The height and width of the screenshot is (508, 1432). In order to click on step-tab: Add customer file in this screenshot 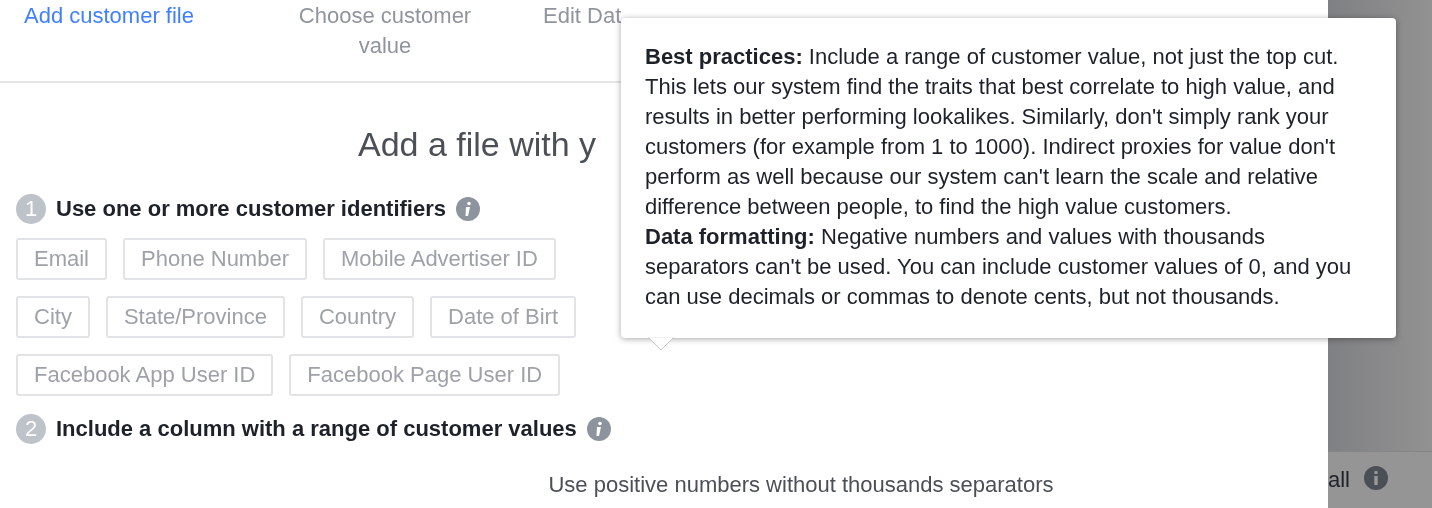, I will do `click(131, 15)`.